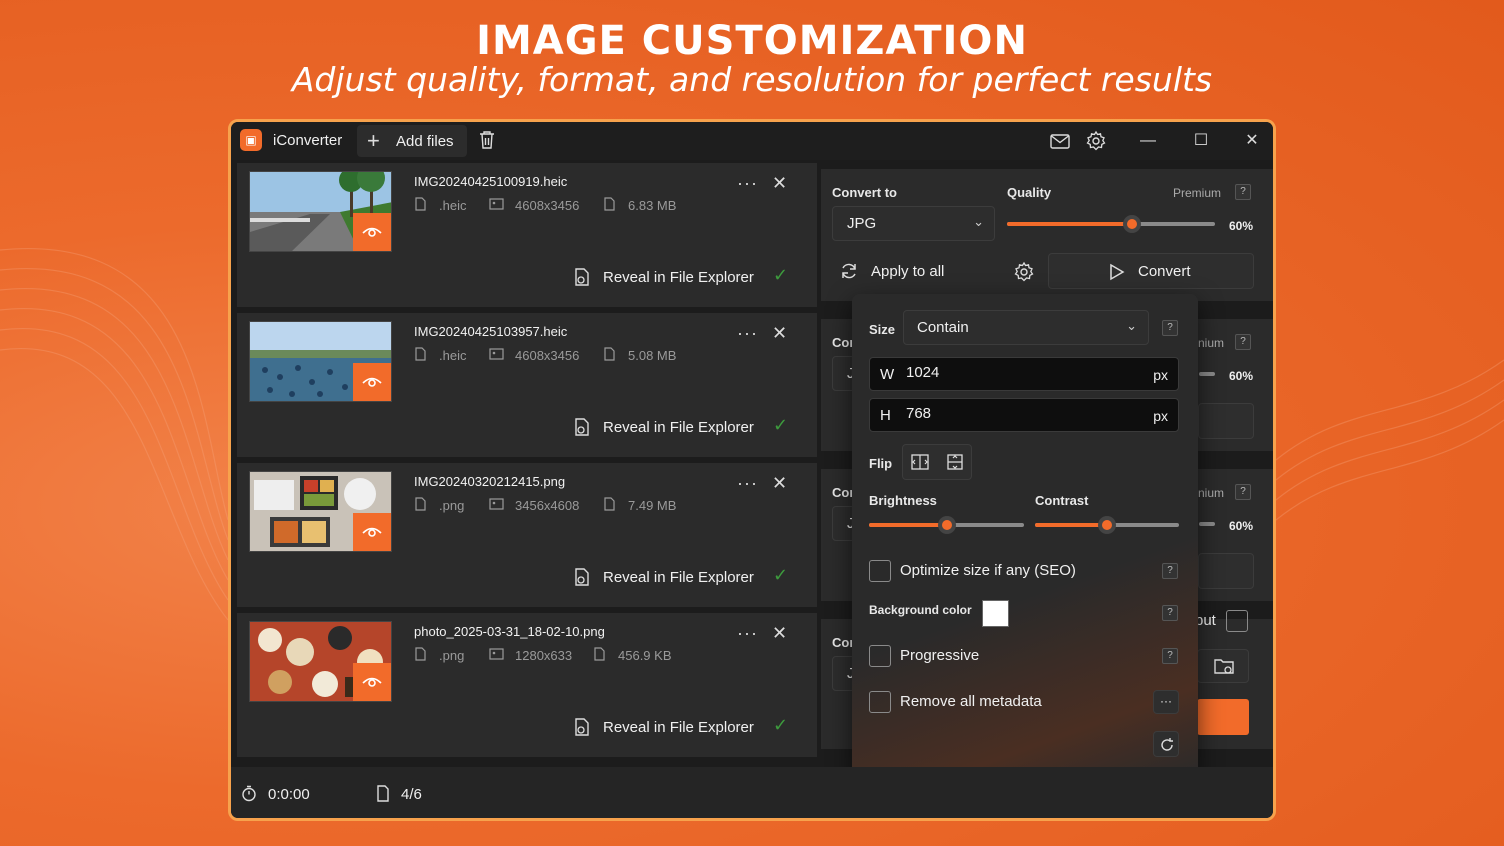 The image size is (1504, 846). Describe the element at coordinates (547, 205) in the screenshot. I see `file-dimensions: 4608x3456` at that location.